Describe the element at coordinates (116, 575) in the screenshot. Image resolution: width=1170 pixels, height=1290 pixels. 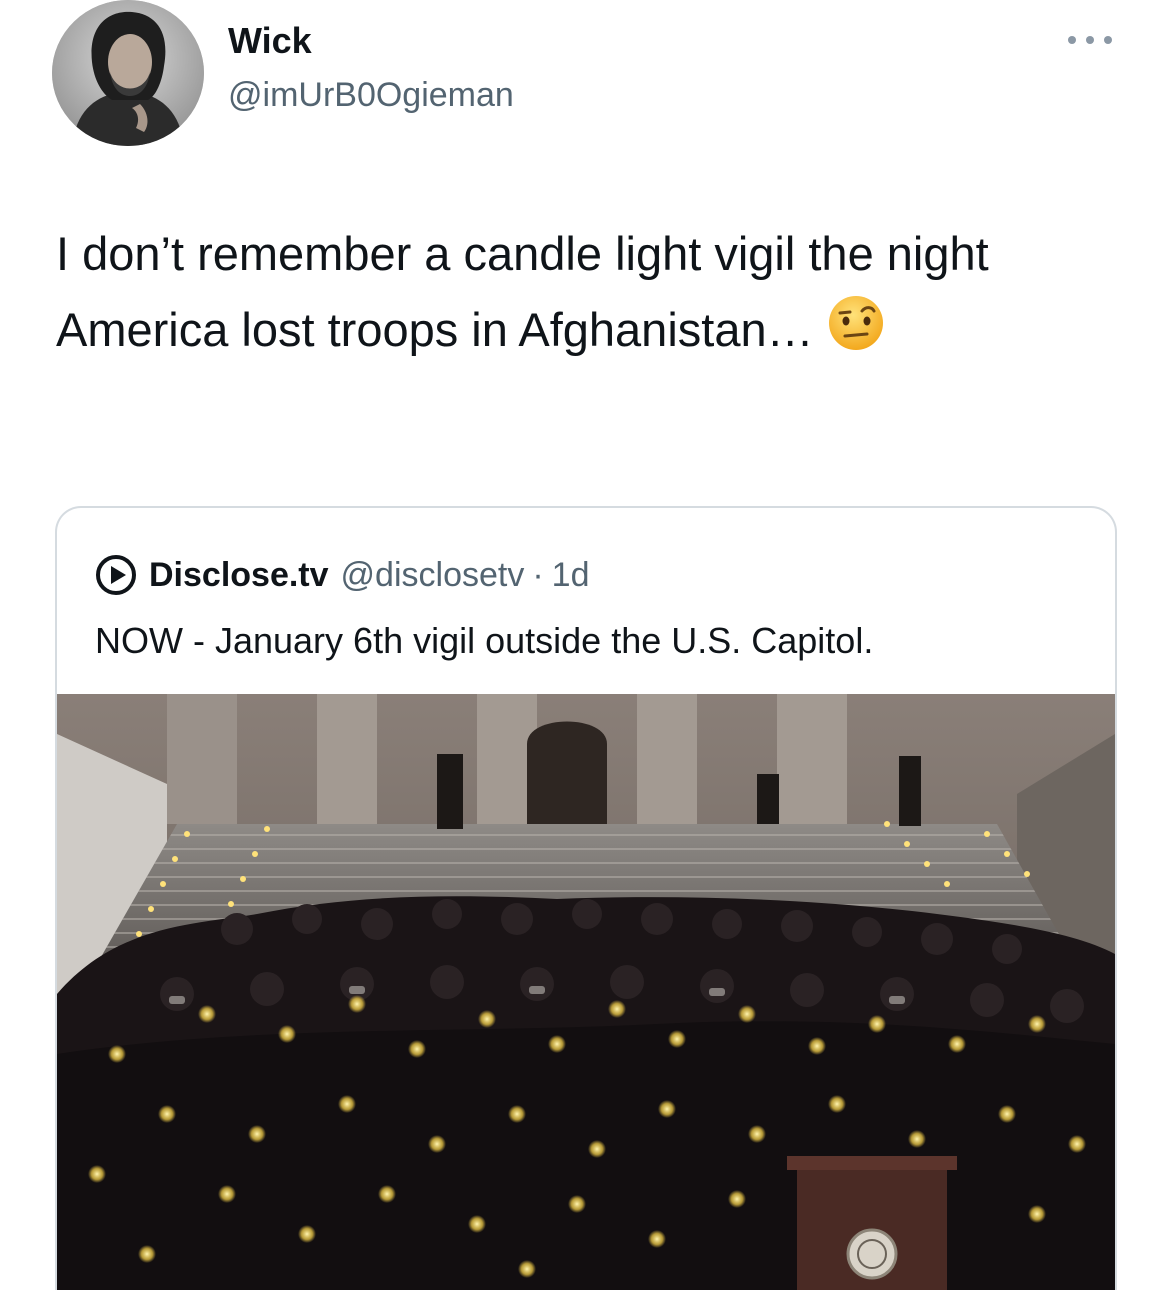
I see `play-circle-icon` at that location.